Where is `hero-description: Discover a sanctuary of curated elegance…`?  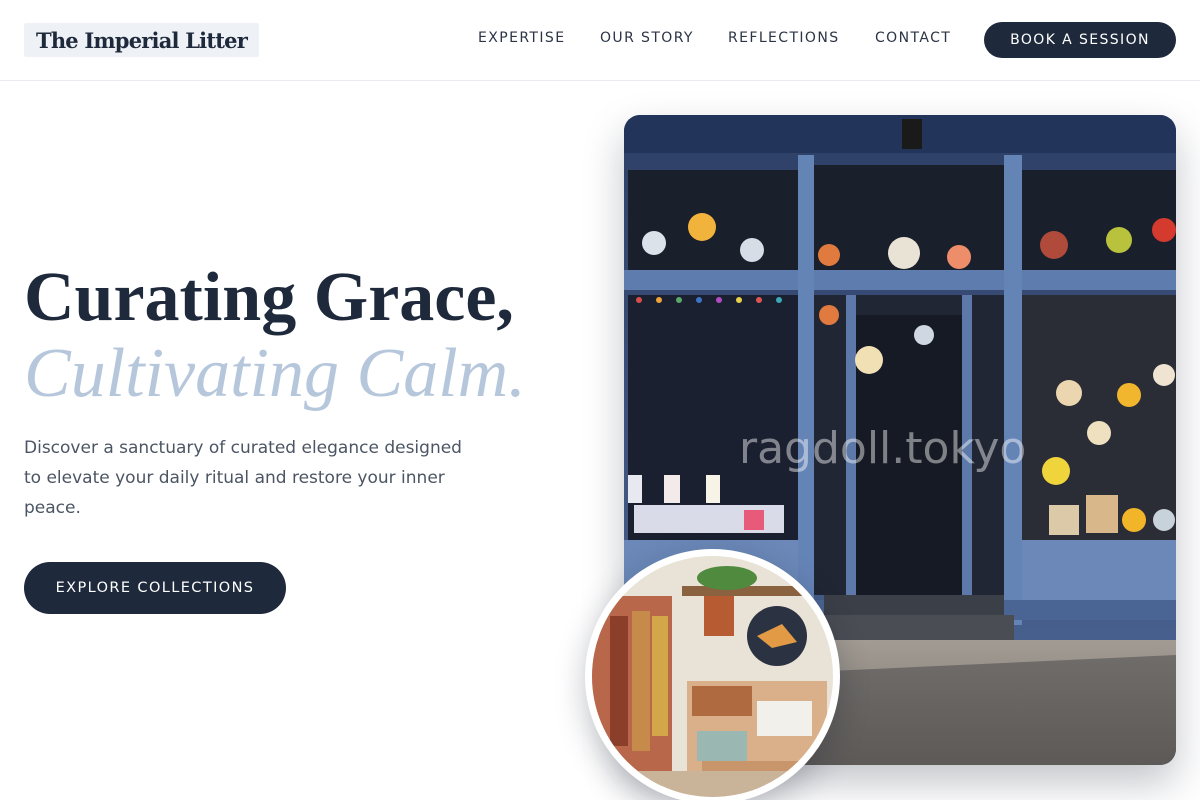
hero-description: Discover a sanctuary of curated elegance… is located at coordinates (243, 478).